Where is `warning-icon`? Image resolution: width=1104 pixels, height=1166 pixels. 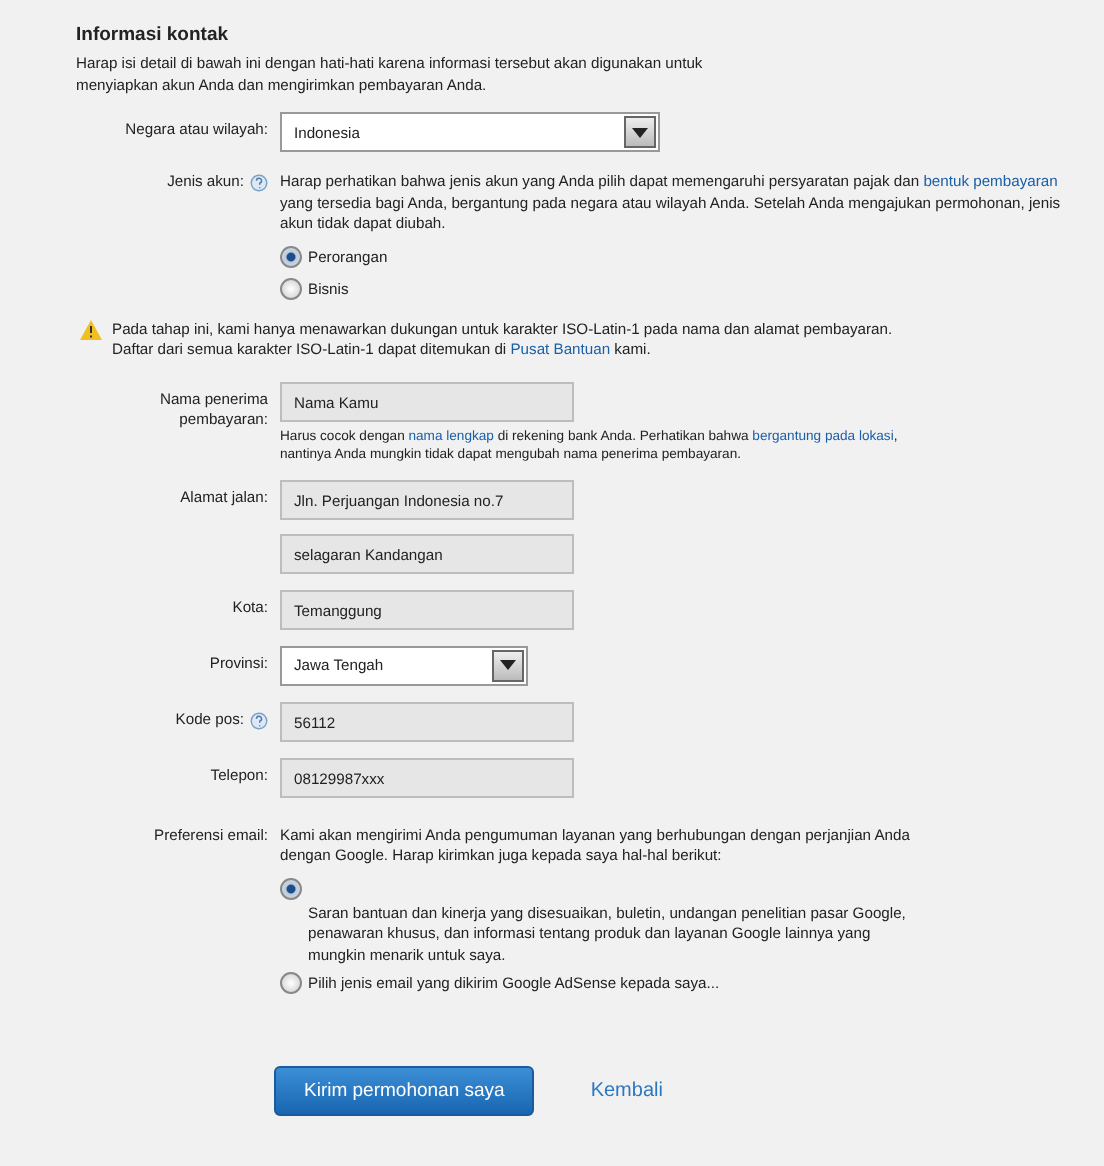
warning-icon is located at coordinates (91, 329).